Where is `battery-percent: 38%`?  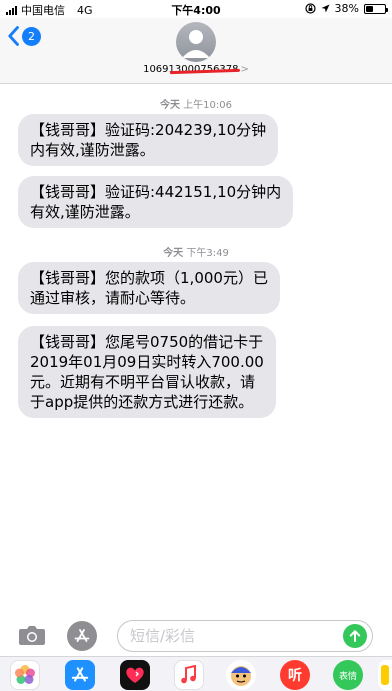
battery-percent: 38% is located at coordinates (346, 8).